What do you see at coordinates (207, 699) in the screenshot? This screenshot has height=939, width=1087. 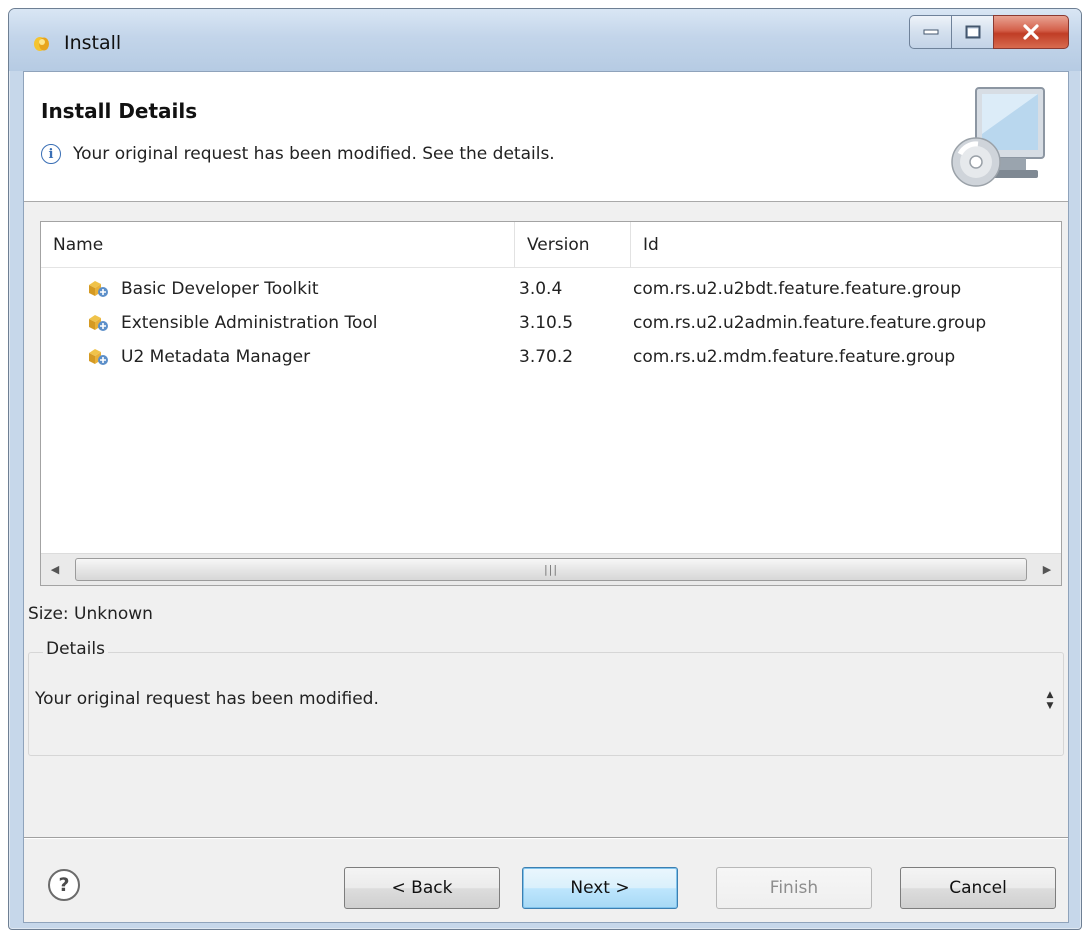 I see `details-text: Your original request has been modified.` at bounding box center [207, 699].